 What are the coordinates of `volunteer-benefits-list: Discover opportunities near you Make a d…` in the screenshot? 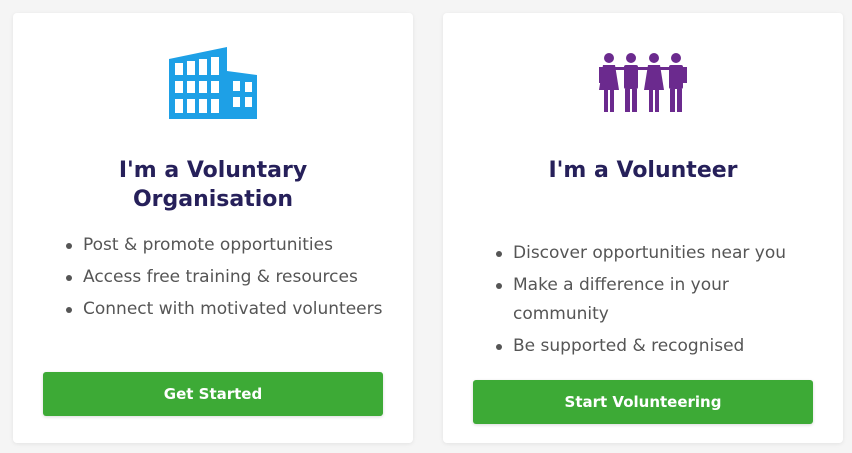 It's located at (656, 301).